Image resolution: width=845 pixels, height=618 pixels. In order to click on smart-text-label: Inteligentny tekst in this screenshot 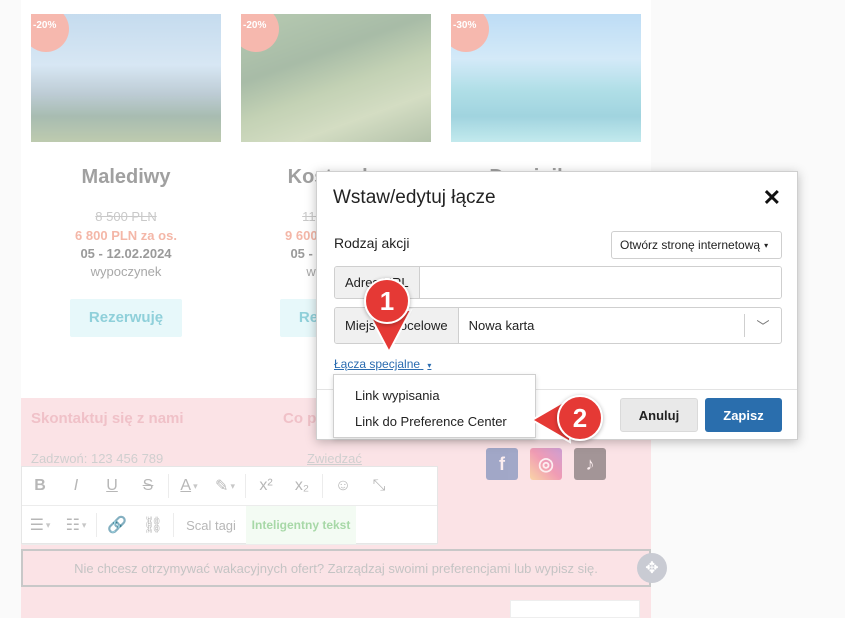, I will do `click(301, 525)`.